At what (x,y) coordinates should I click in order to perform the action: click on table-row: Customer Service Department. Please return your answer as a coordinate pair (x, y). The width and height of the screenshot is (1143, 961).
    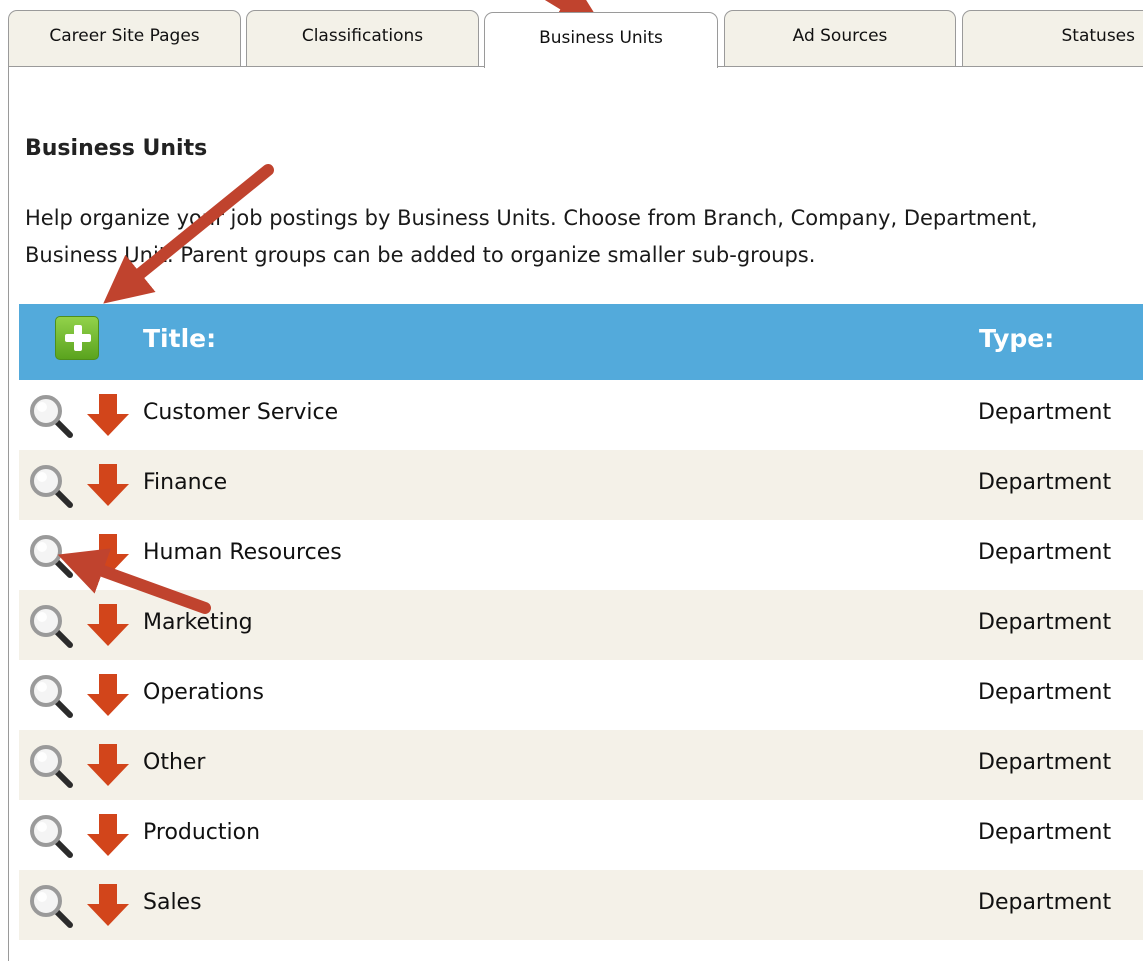
    Looking at the image, I should click on (581, 415).